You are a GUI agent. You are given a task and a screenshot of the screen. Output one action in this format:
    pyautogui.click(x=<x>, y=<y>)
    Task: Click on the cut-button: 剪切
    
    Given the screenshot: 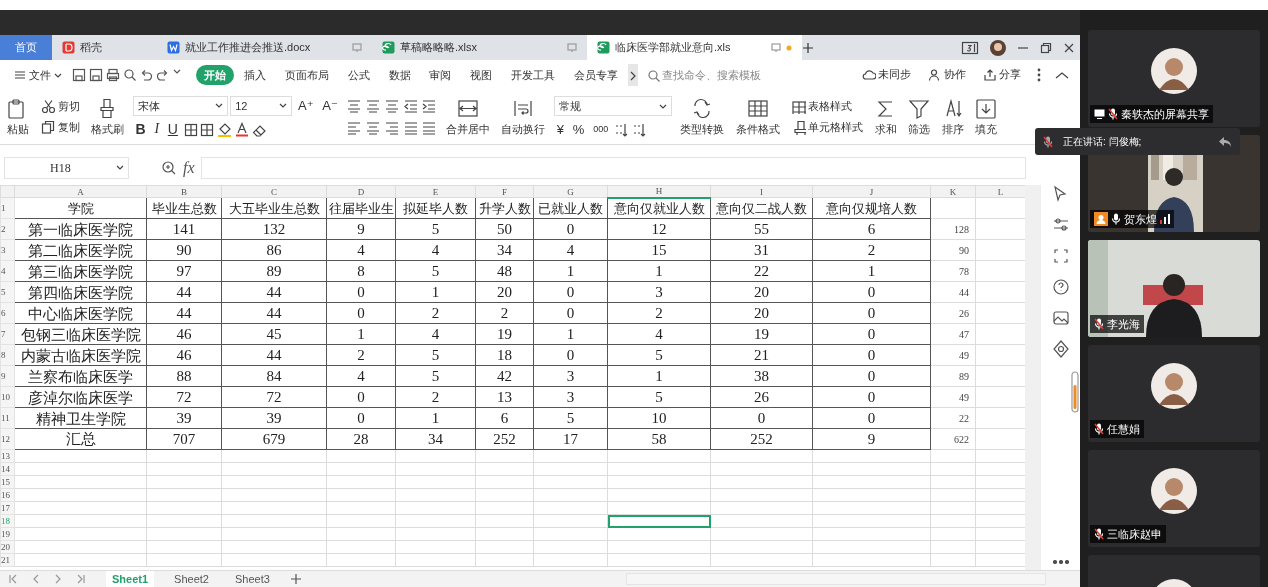 What is the action you would take?
    pyautogui.click(x=60, y=107)
    